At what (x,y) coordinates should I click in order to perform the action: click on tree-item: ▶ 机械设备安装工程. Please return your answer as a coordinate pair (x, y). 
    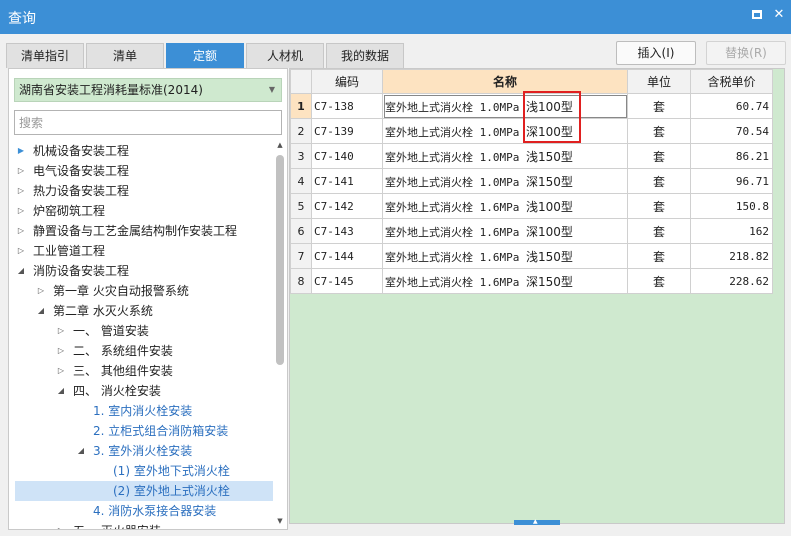
    Looking at the image, I should click on (144, 151).